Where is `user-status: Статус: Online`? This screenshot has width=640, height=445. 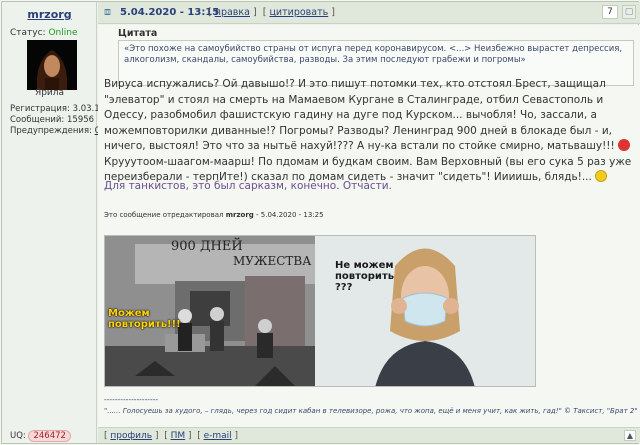
user-status: Статус: Online is located at coordinates (44, 33).